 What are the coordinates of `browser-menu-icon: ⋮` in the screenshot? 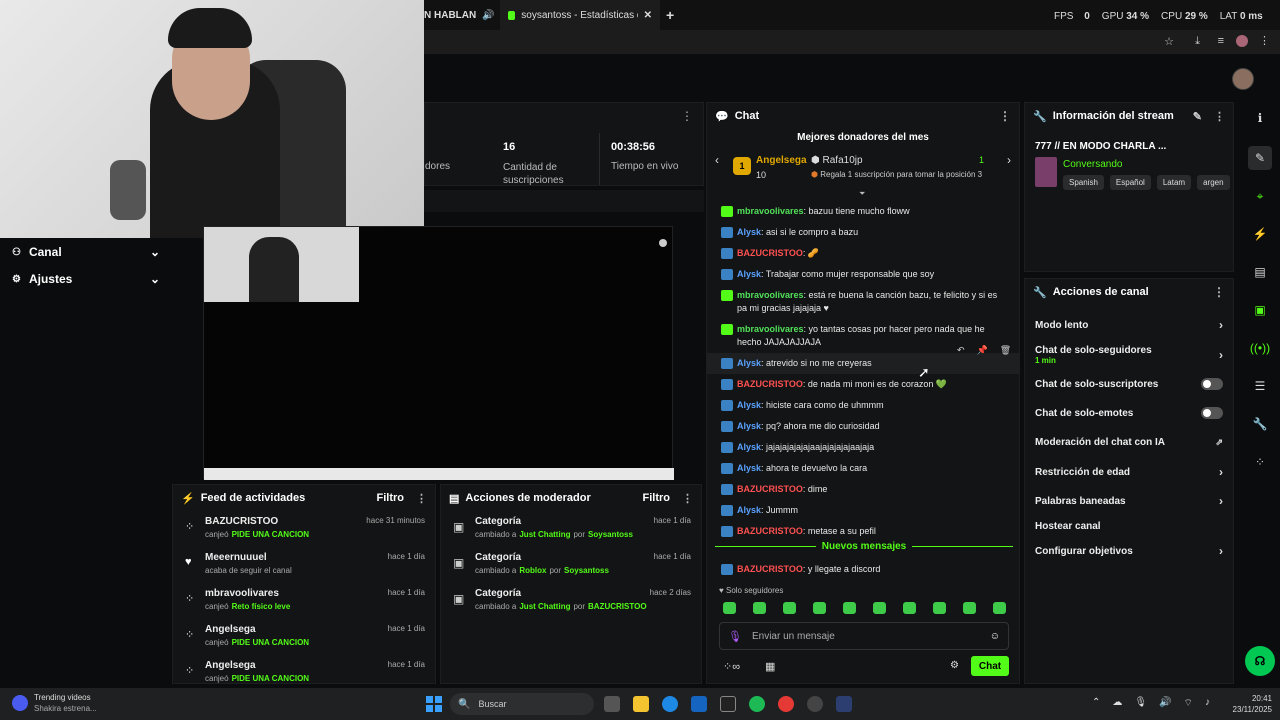 It's located at (1264, 40).